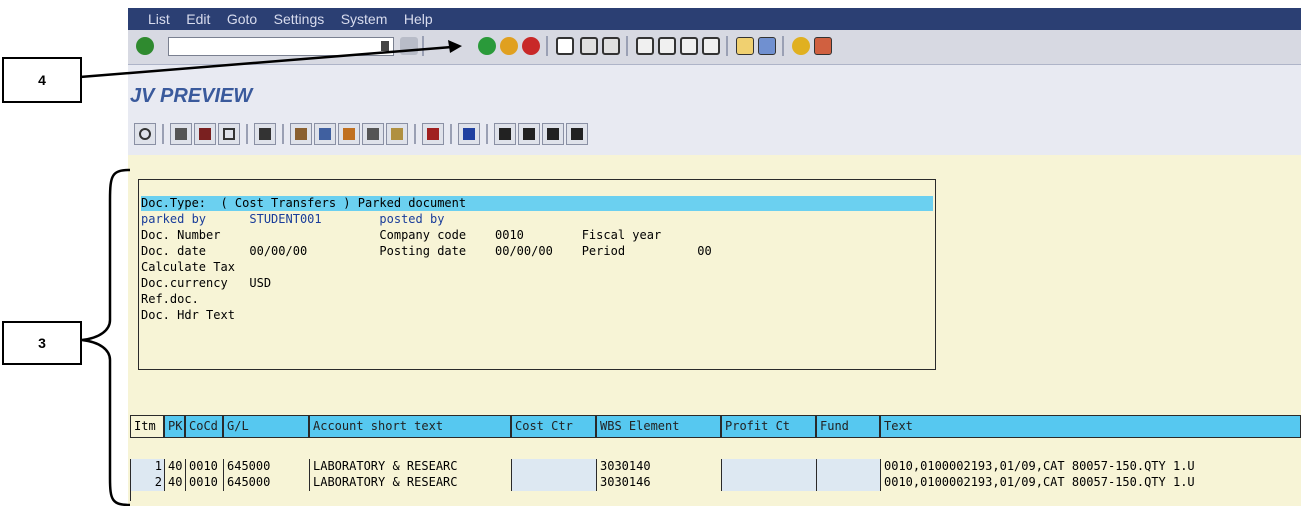 This screenshot has width=1301, height=506. What do you see at coordinates (106, 337) in the screenshot?
I see `callout-3-brace` at bounding box center [106, 337].